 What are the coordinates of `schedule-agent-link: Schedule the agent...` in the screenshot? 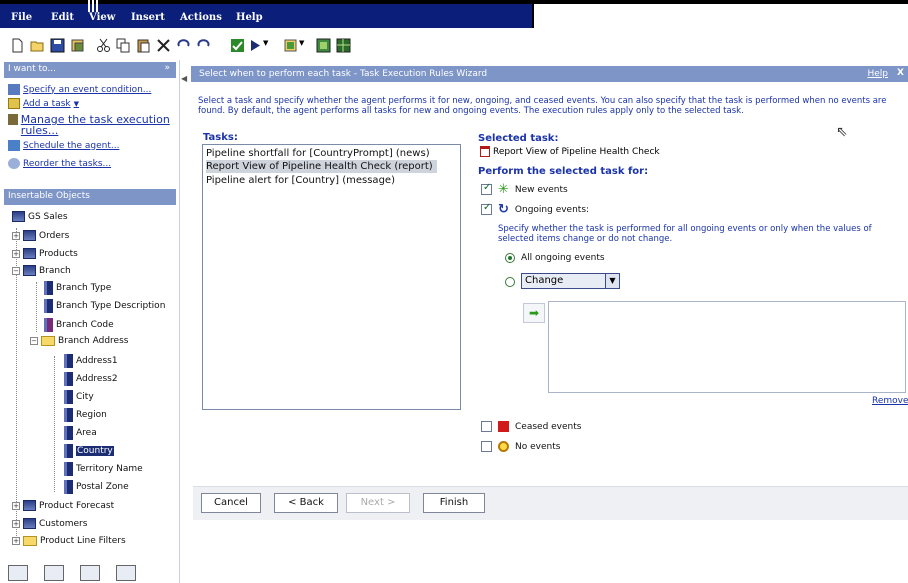 It's located at (63, 145).